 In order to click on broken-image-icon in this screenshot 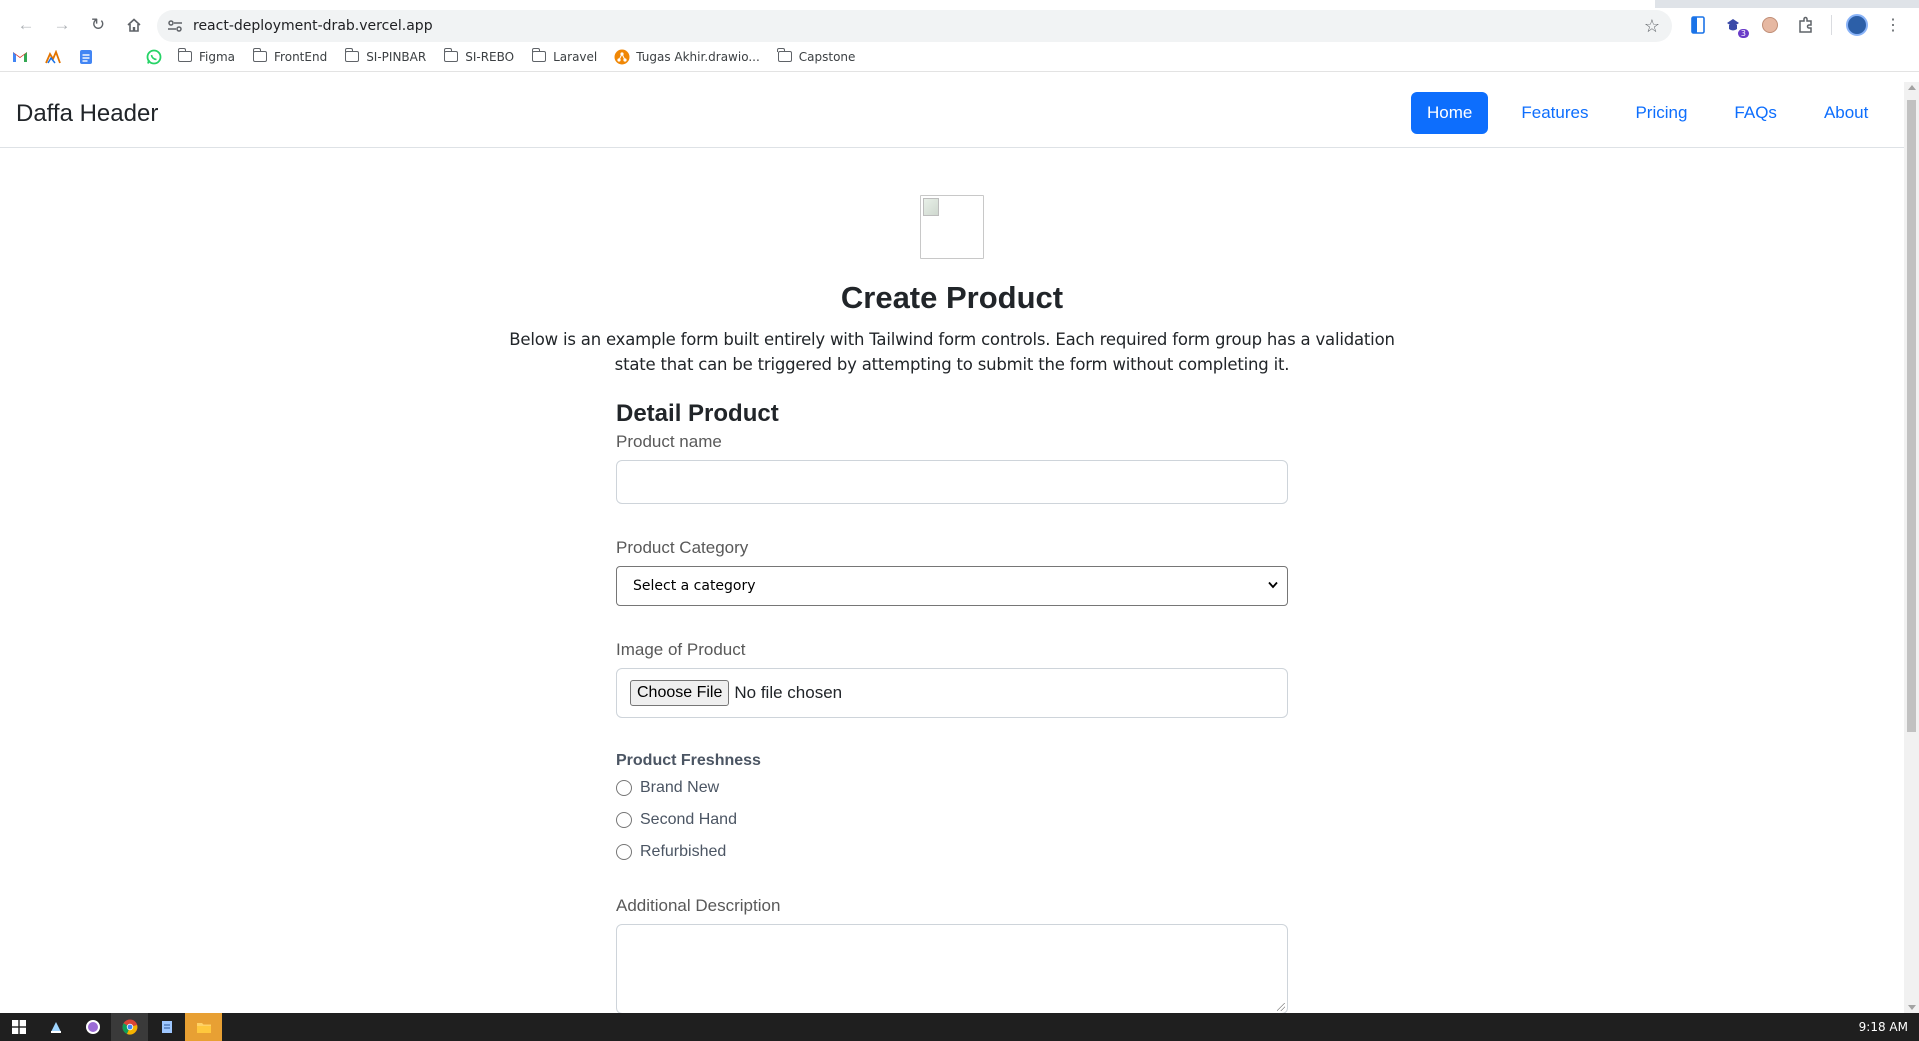, I will do `click(952, 227)`.